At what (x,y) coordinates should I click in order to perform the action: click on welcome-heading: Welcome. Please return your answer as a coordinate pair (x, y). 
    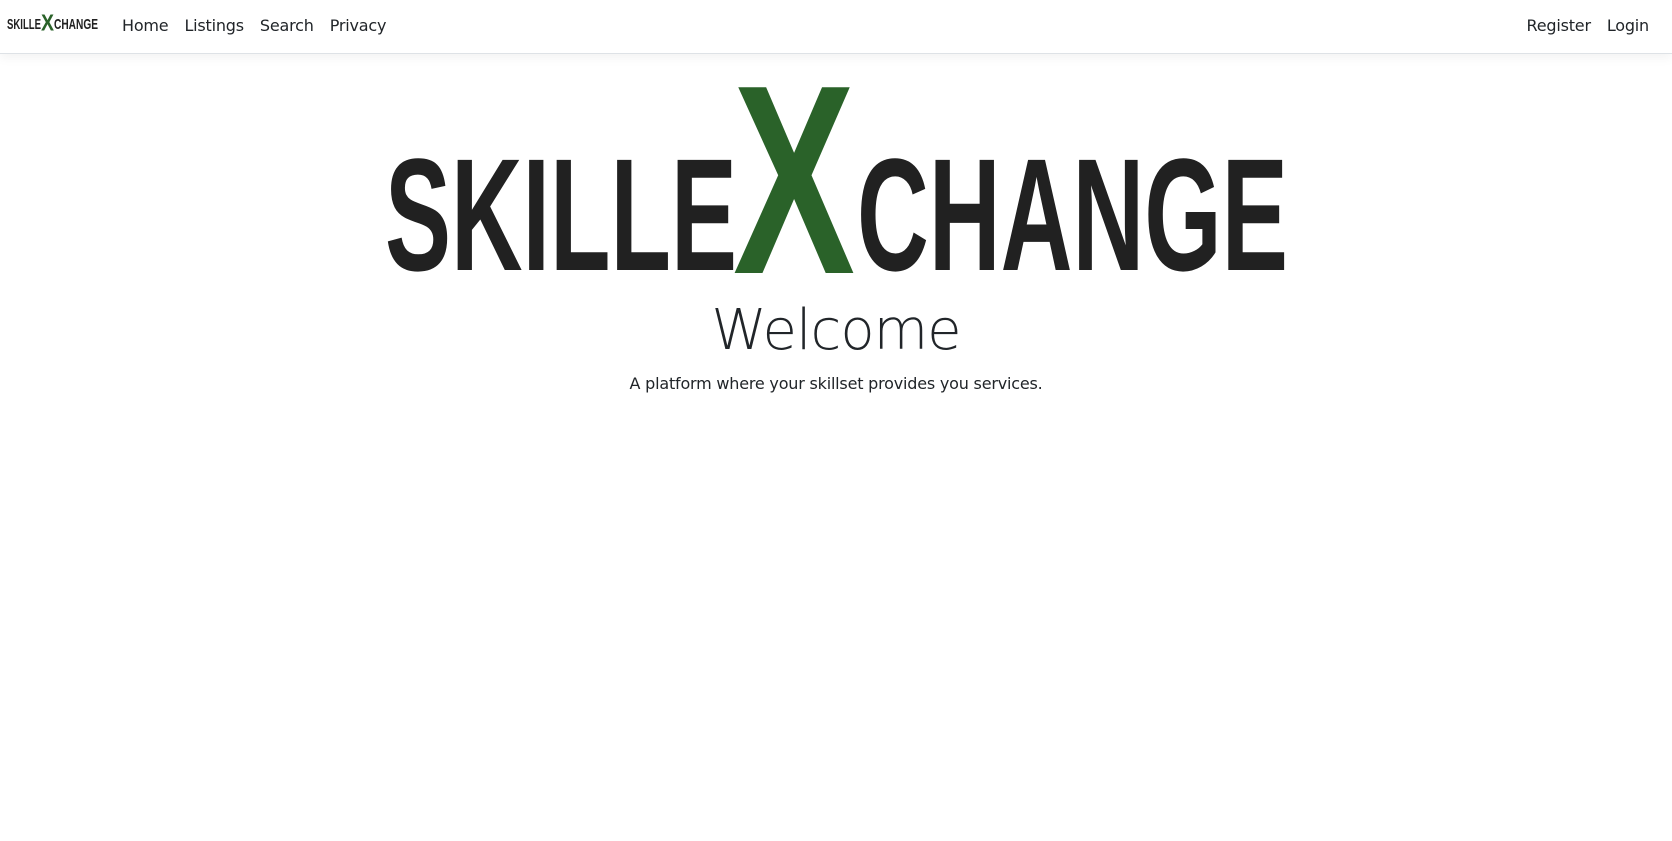
    Looking at the image, I should click on (836, 330).